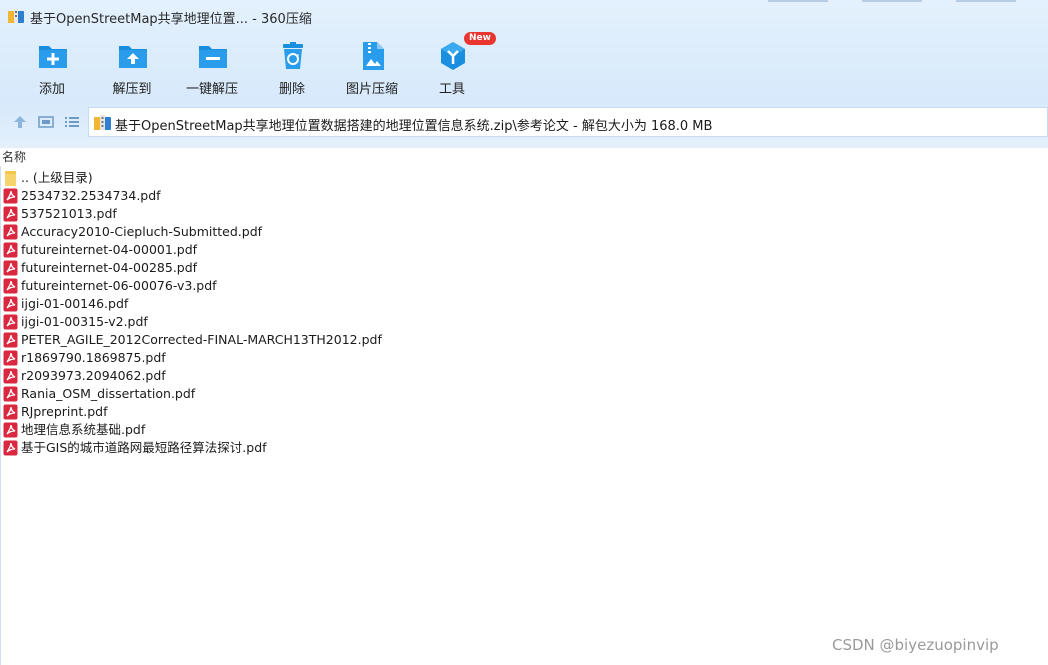 The height and width of the screenshot is (665, 1048). What do you see at coordinates (350, 196) in the screenshot?
I see `file-row: 2534732.2534734.pdf` at bounding box center [350, 196].